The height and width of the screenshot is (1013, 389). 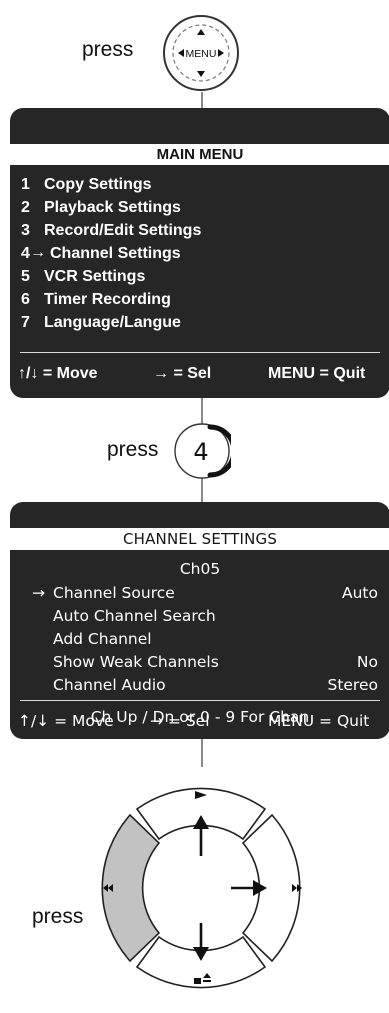 What do you see at coordinates (112, 323) in the screenshot?
I see `menu-item-language: Language/Langue` at bounding box center [112, 323].